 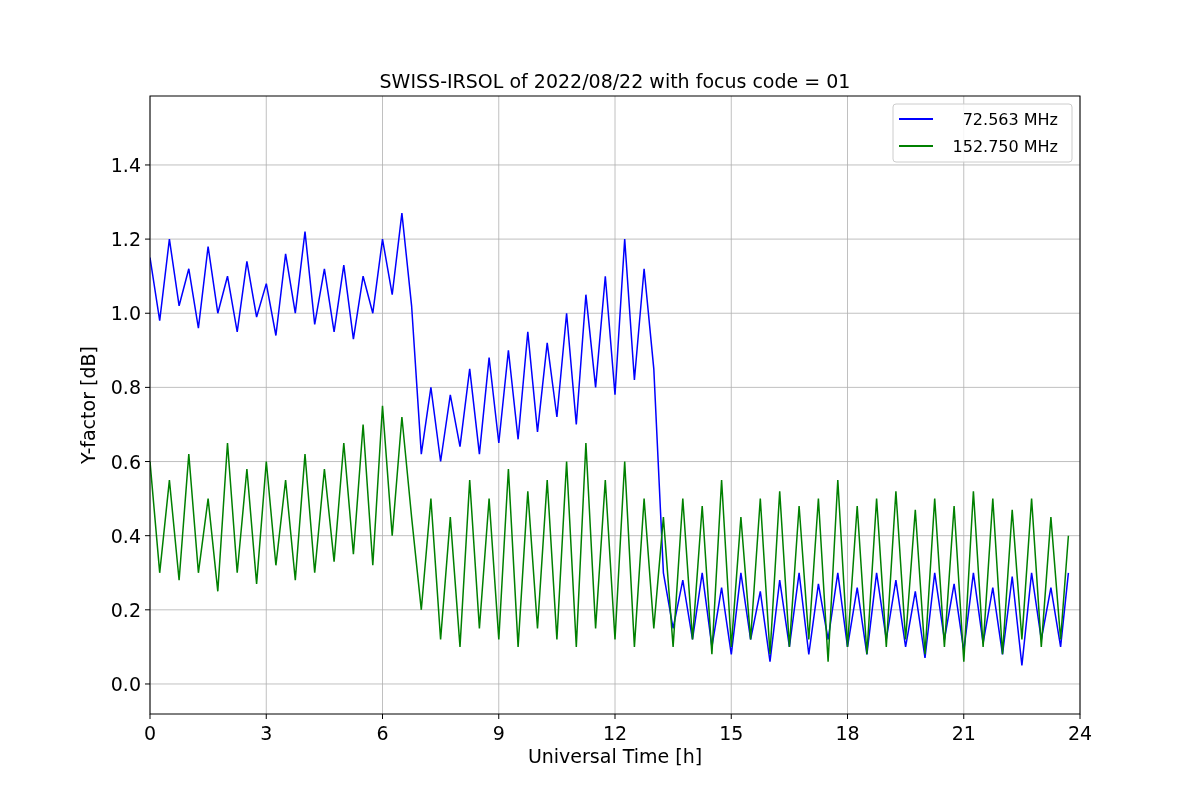 What do you see at coordinates (125, 387) in the screenshot?
I see `y-tick-label: 0.8` at bounding box center [125, 387].